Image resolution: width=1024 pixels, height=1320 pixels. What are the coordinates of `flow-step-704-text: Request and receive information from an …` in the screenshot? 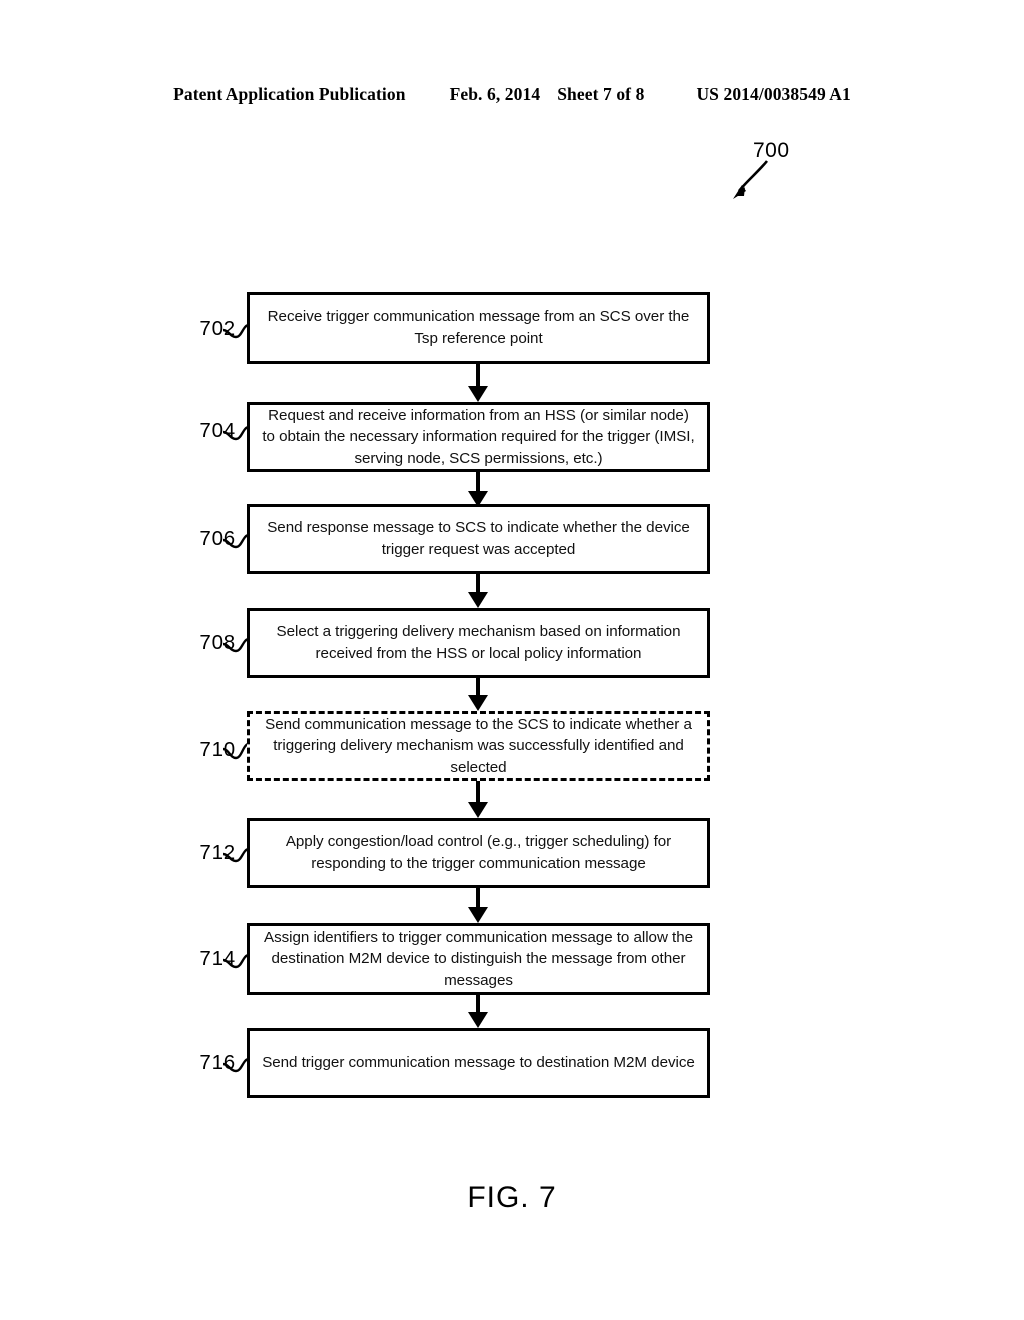 It's located at (478, 436).